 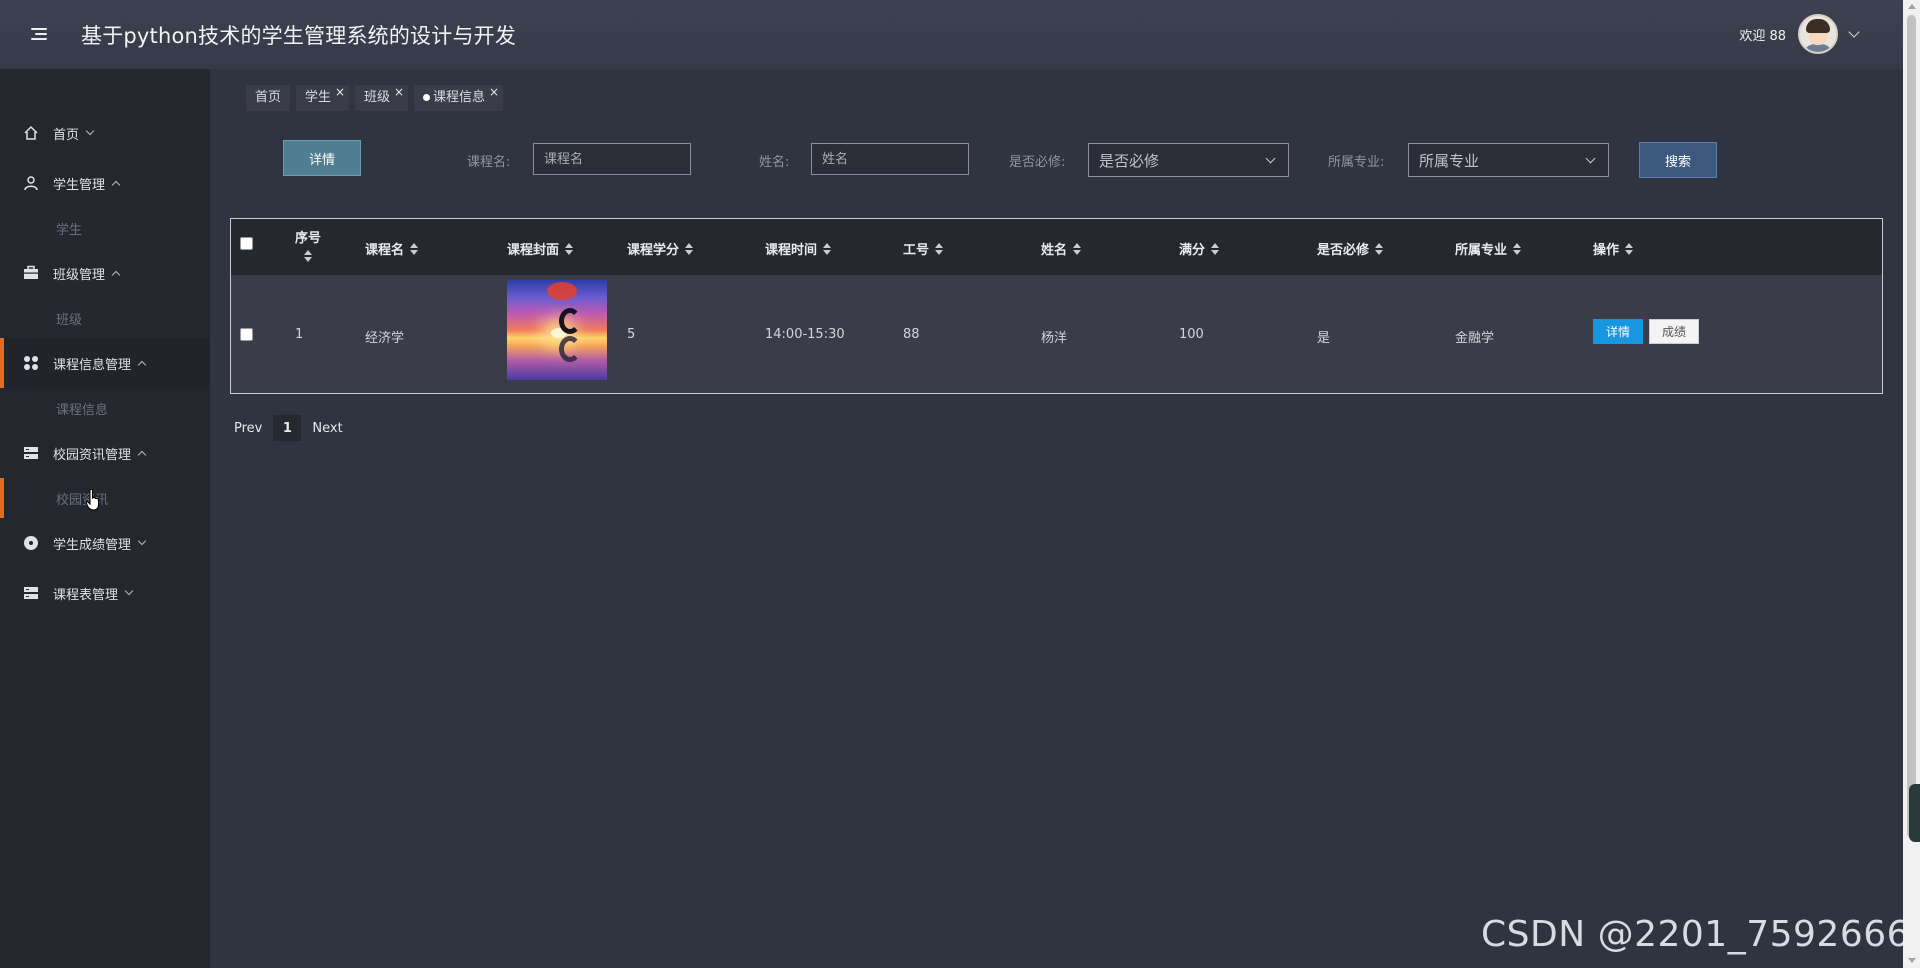 I want to click on watermark: CSDN @2201_75926662, so click(x=1700, y=934).